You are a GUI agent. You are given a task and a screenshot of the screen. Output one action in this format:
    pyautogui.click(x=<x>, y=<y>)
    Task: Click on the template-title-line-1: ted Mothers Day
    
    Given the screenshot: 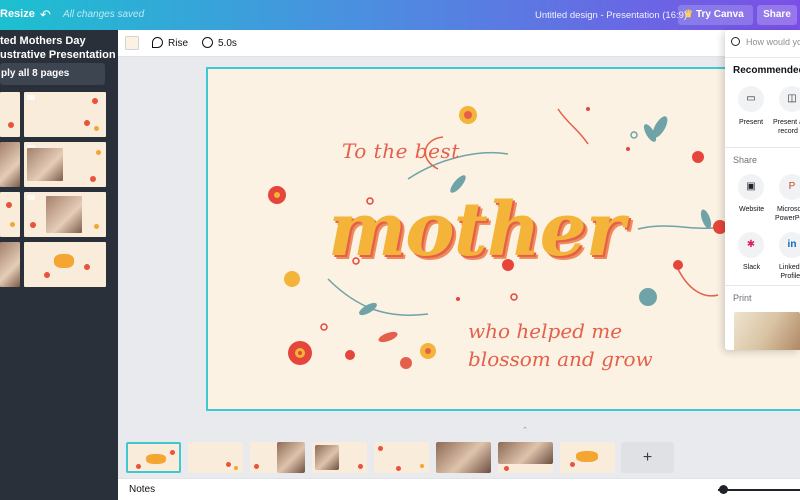 What is the action you would take?
    pyautogui.click(x=43, y=41)
    